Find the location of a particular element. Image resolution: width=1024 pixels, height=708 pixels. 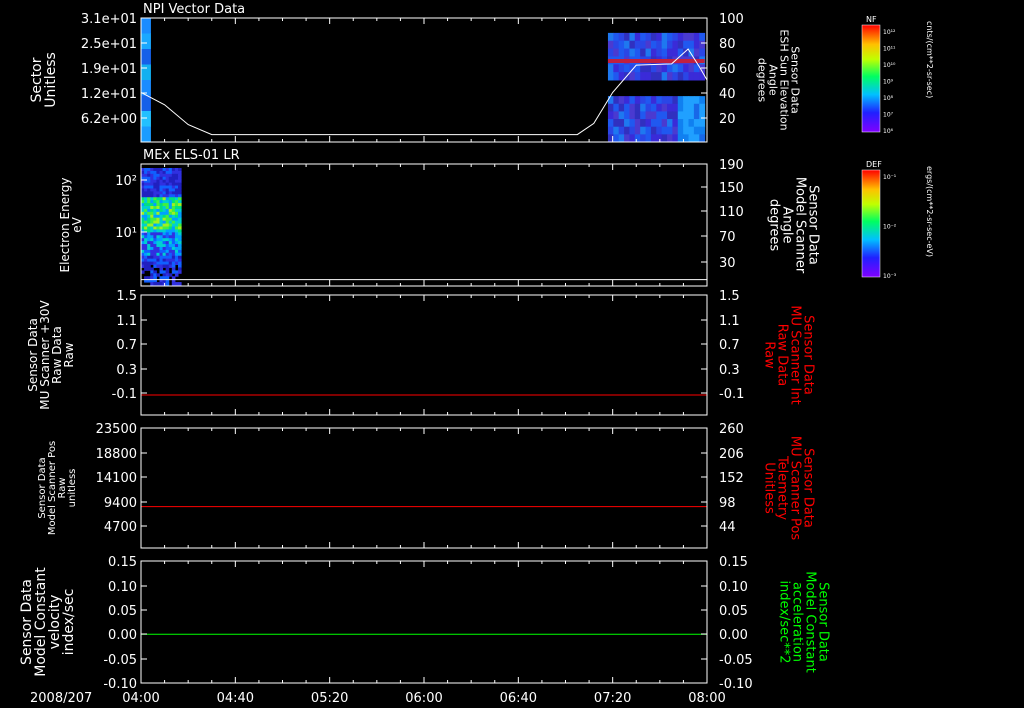

panel1-left-axis-label: SectorUnitless is located at coordinates (44, 80).